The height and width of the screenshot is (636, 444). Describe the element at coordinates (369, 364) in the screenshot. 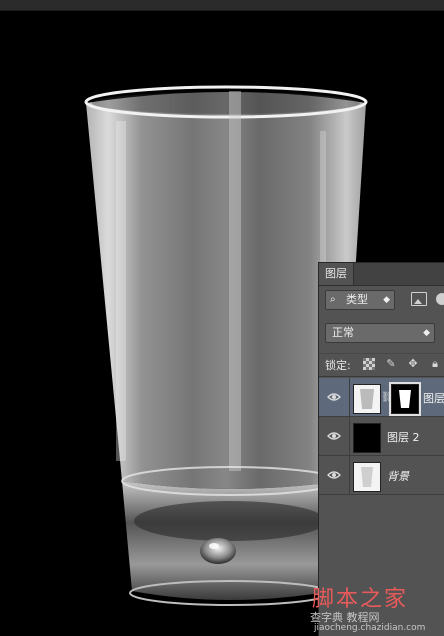

I see `lock-transparency-icon` at that location.